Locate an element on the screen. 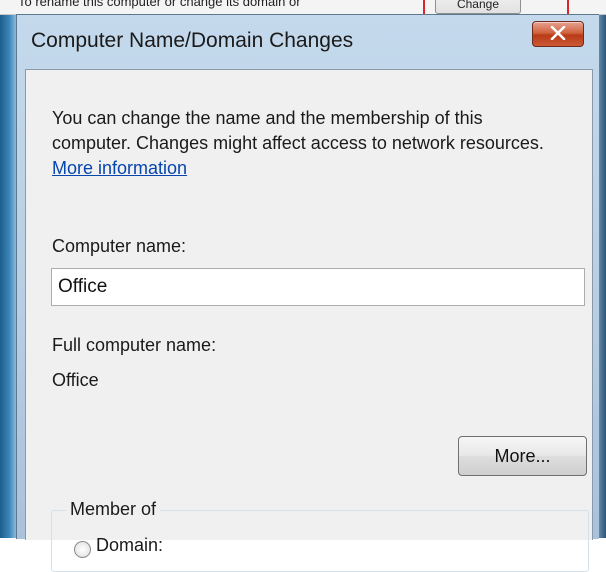  background-window-edge-right is located at coordinates (602, 269).